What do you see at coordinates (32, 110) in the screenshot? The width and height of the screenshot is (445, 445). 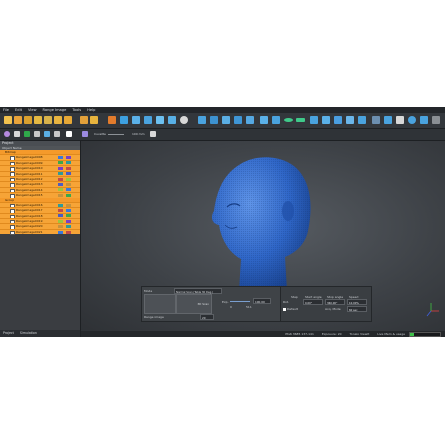 I see `menu-view: View` at bounding box center [32, 110].